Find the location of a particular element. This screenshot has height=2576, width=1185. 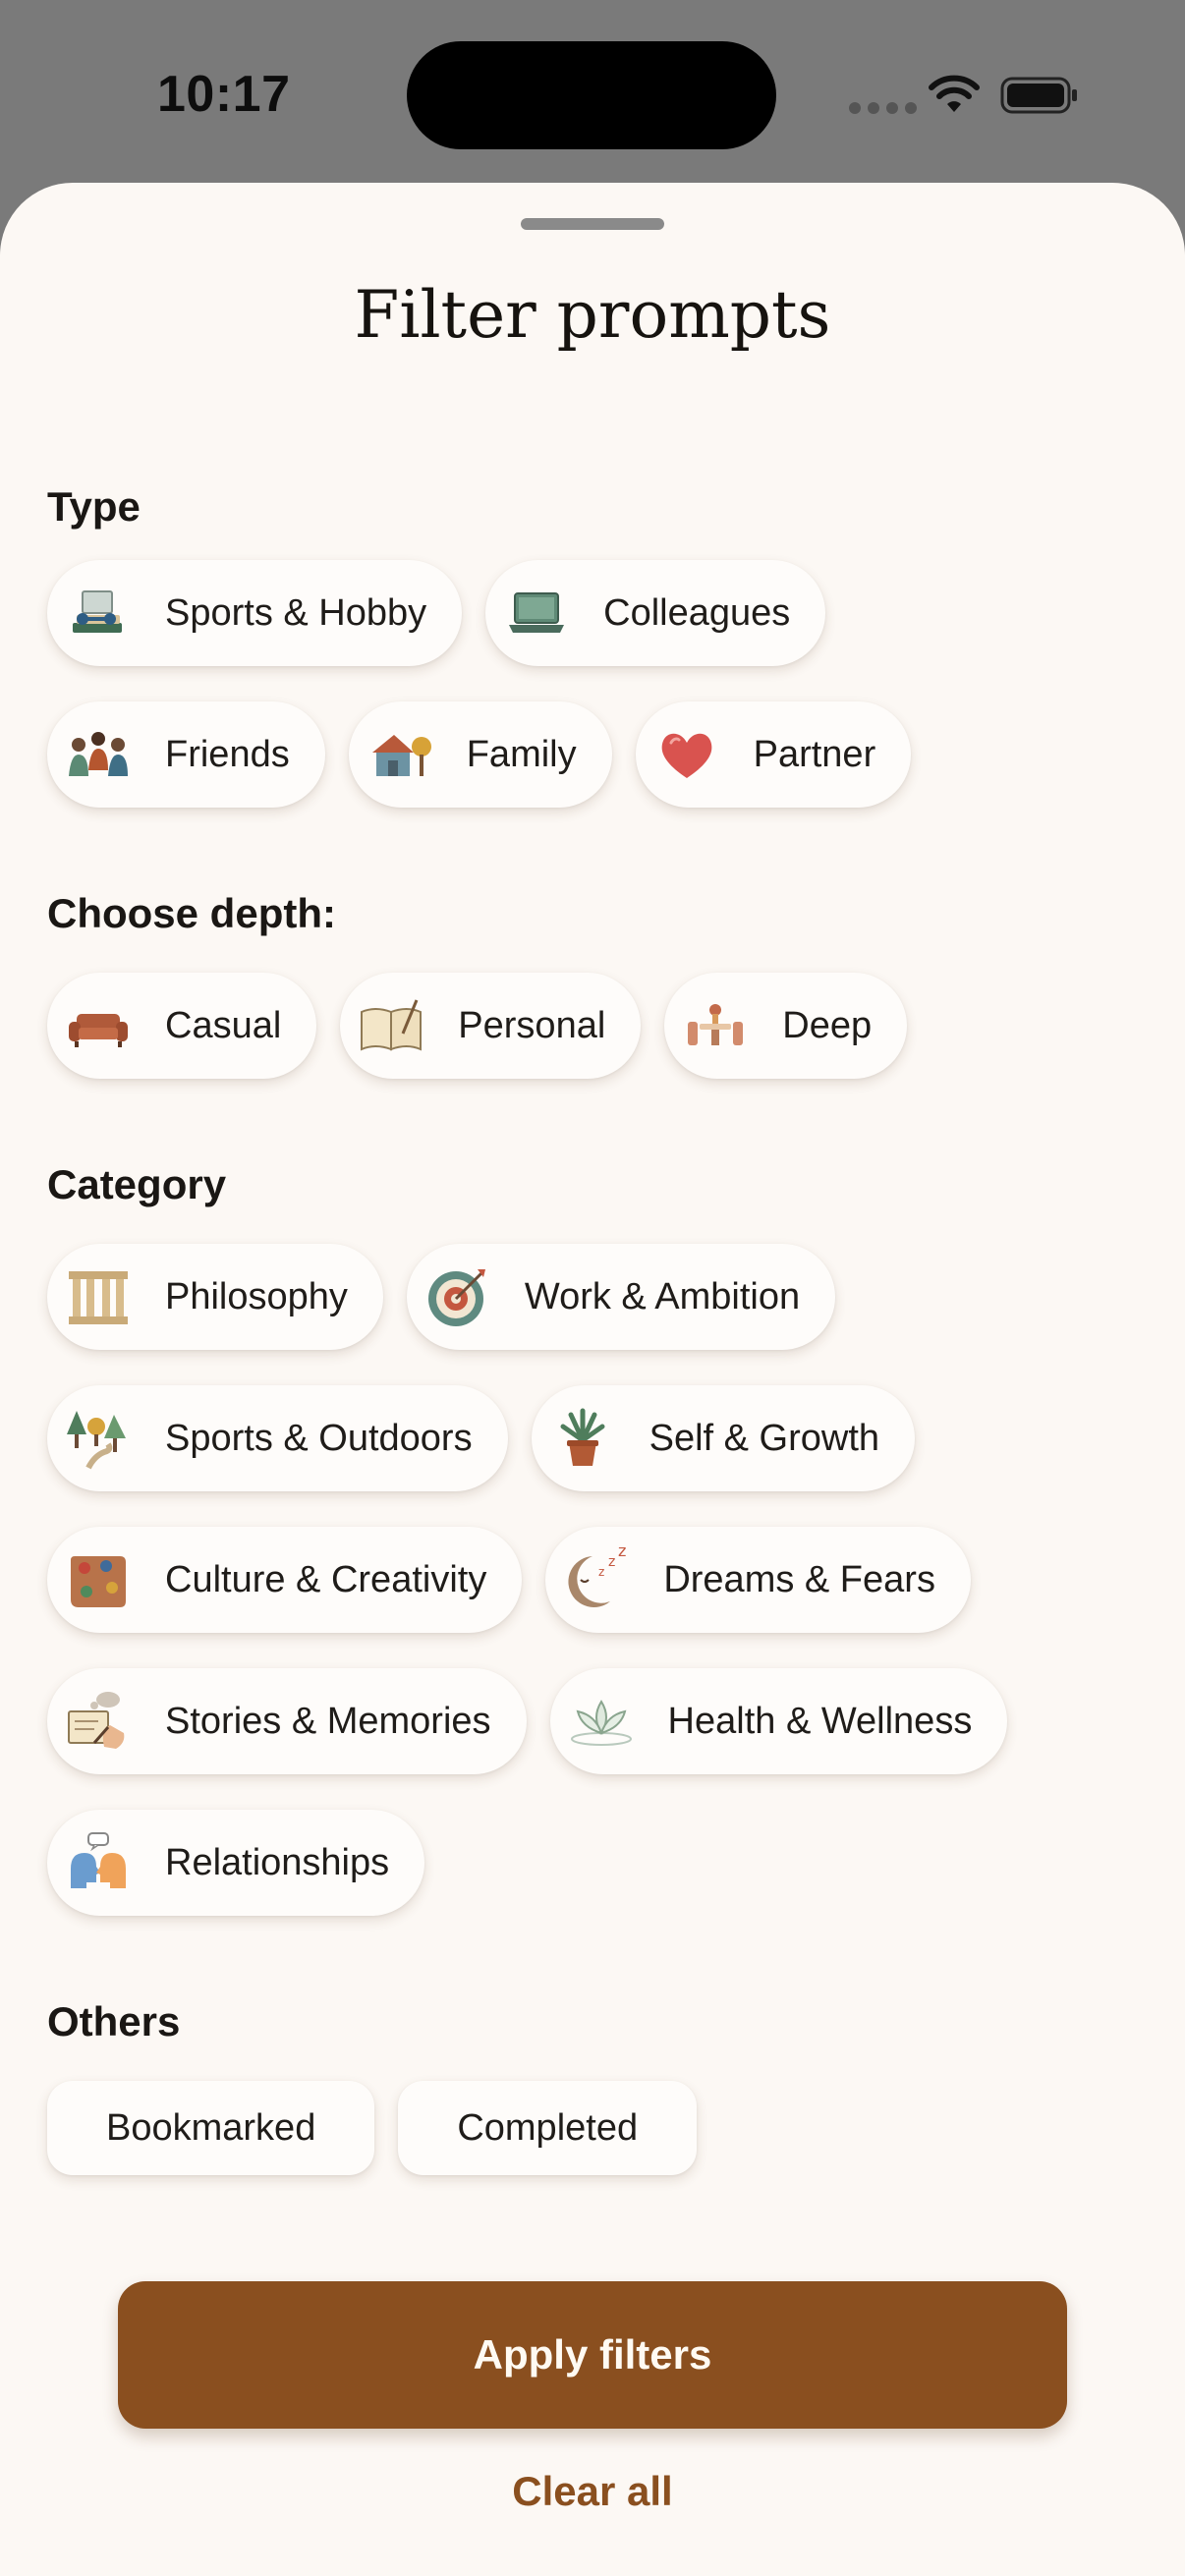

chip-health-wellness: Health & Wellness is located at coordinates (779, 1721).